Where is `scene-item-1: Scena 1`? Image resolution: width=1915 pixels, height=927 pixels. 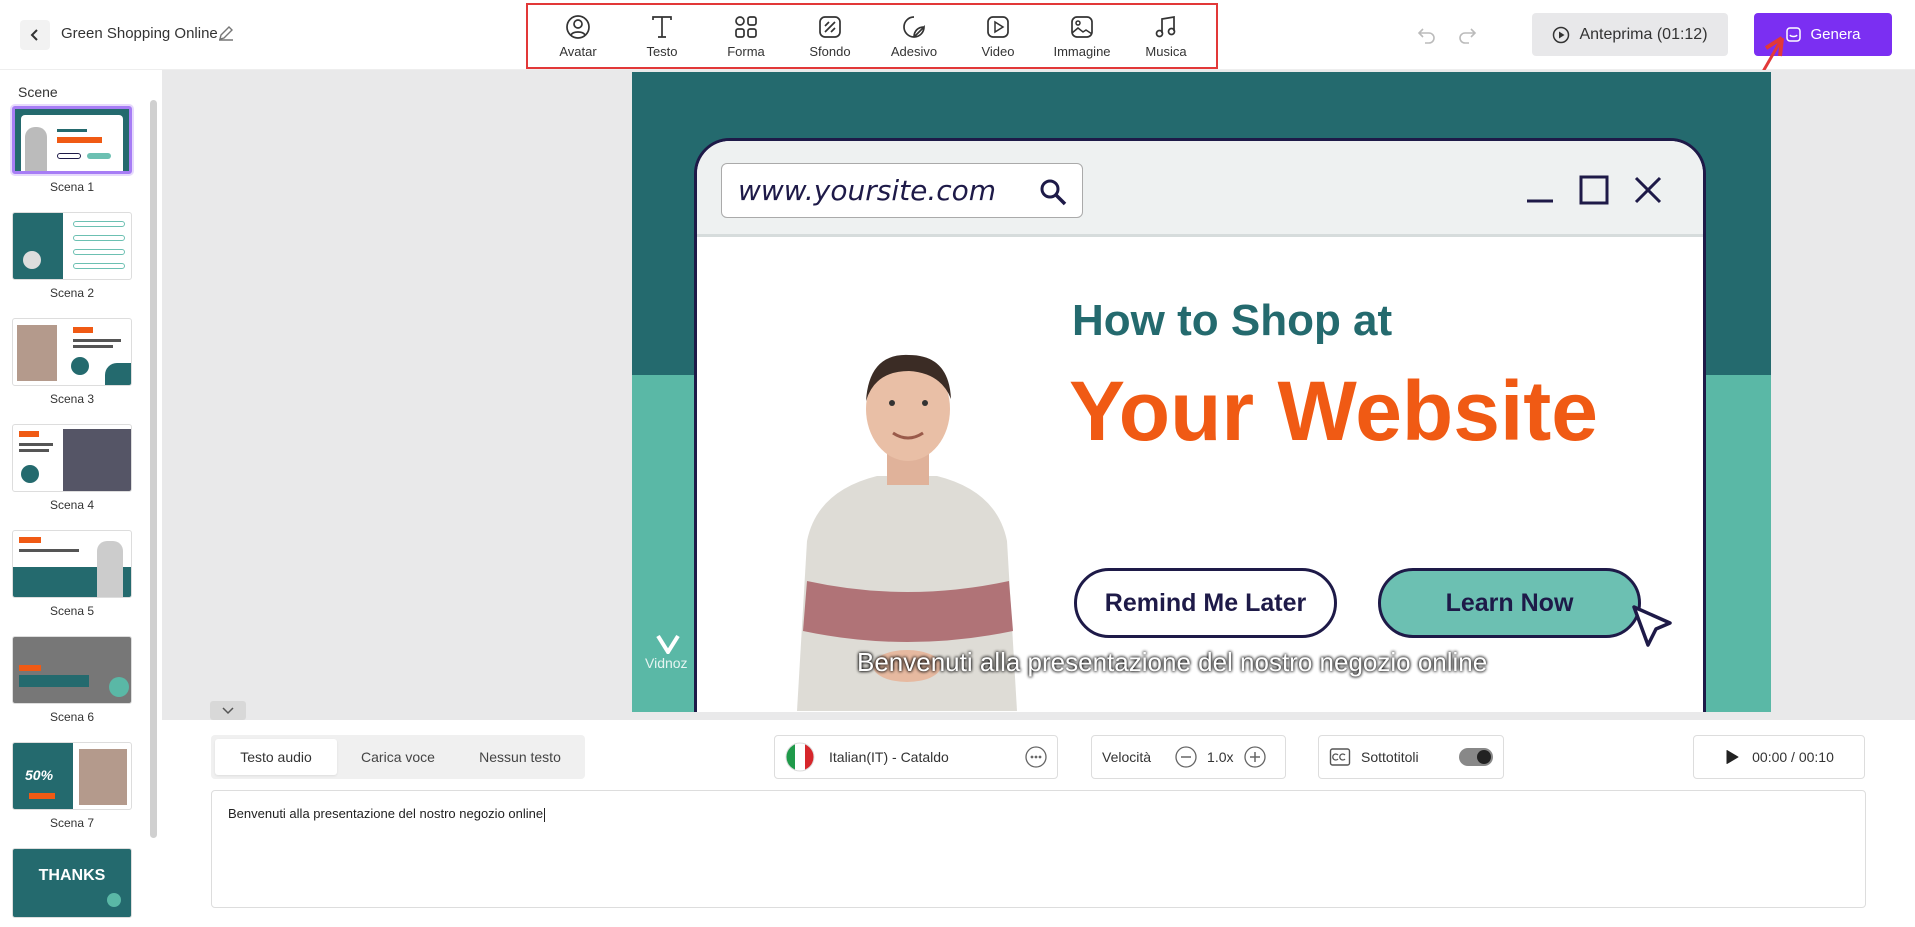
scene-item-1: Scena 1 is located at coordinates (72, 150).